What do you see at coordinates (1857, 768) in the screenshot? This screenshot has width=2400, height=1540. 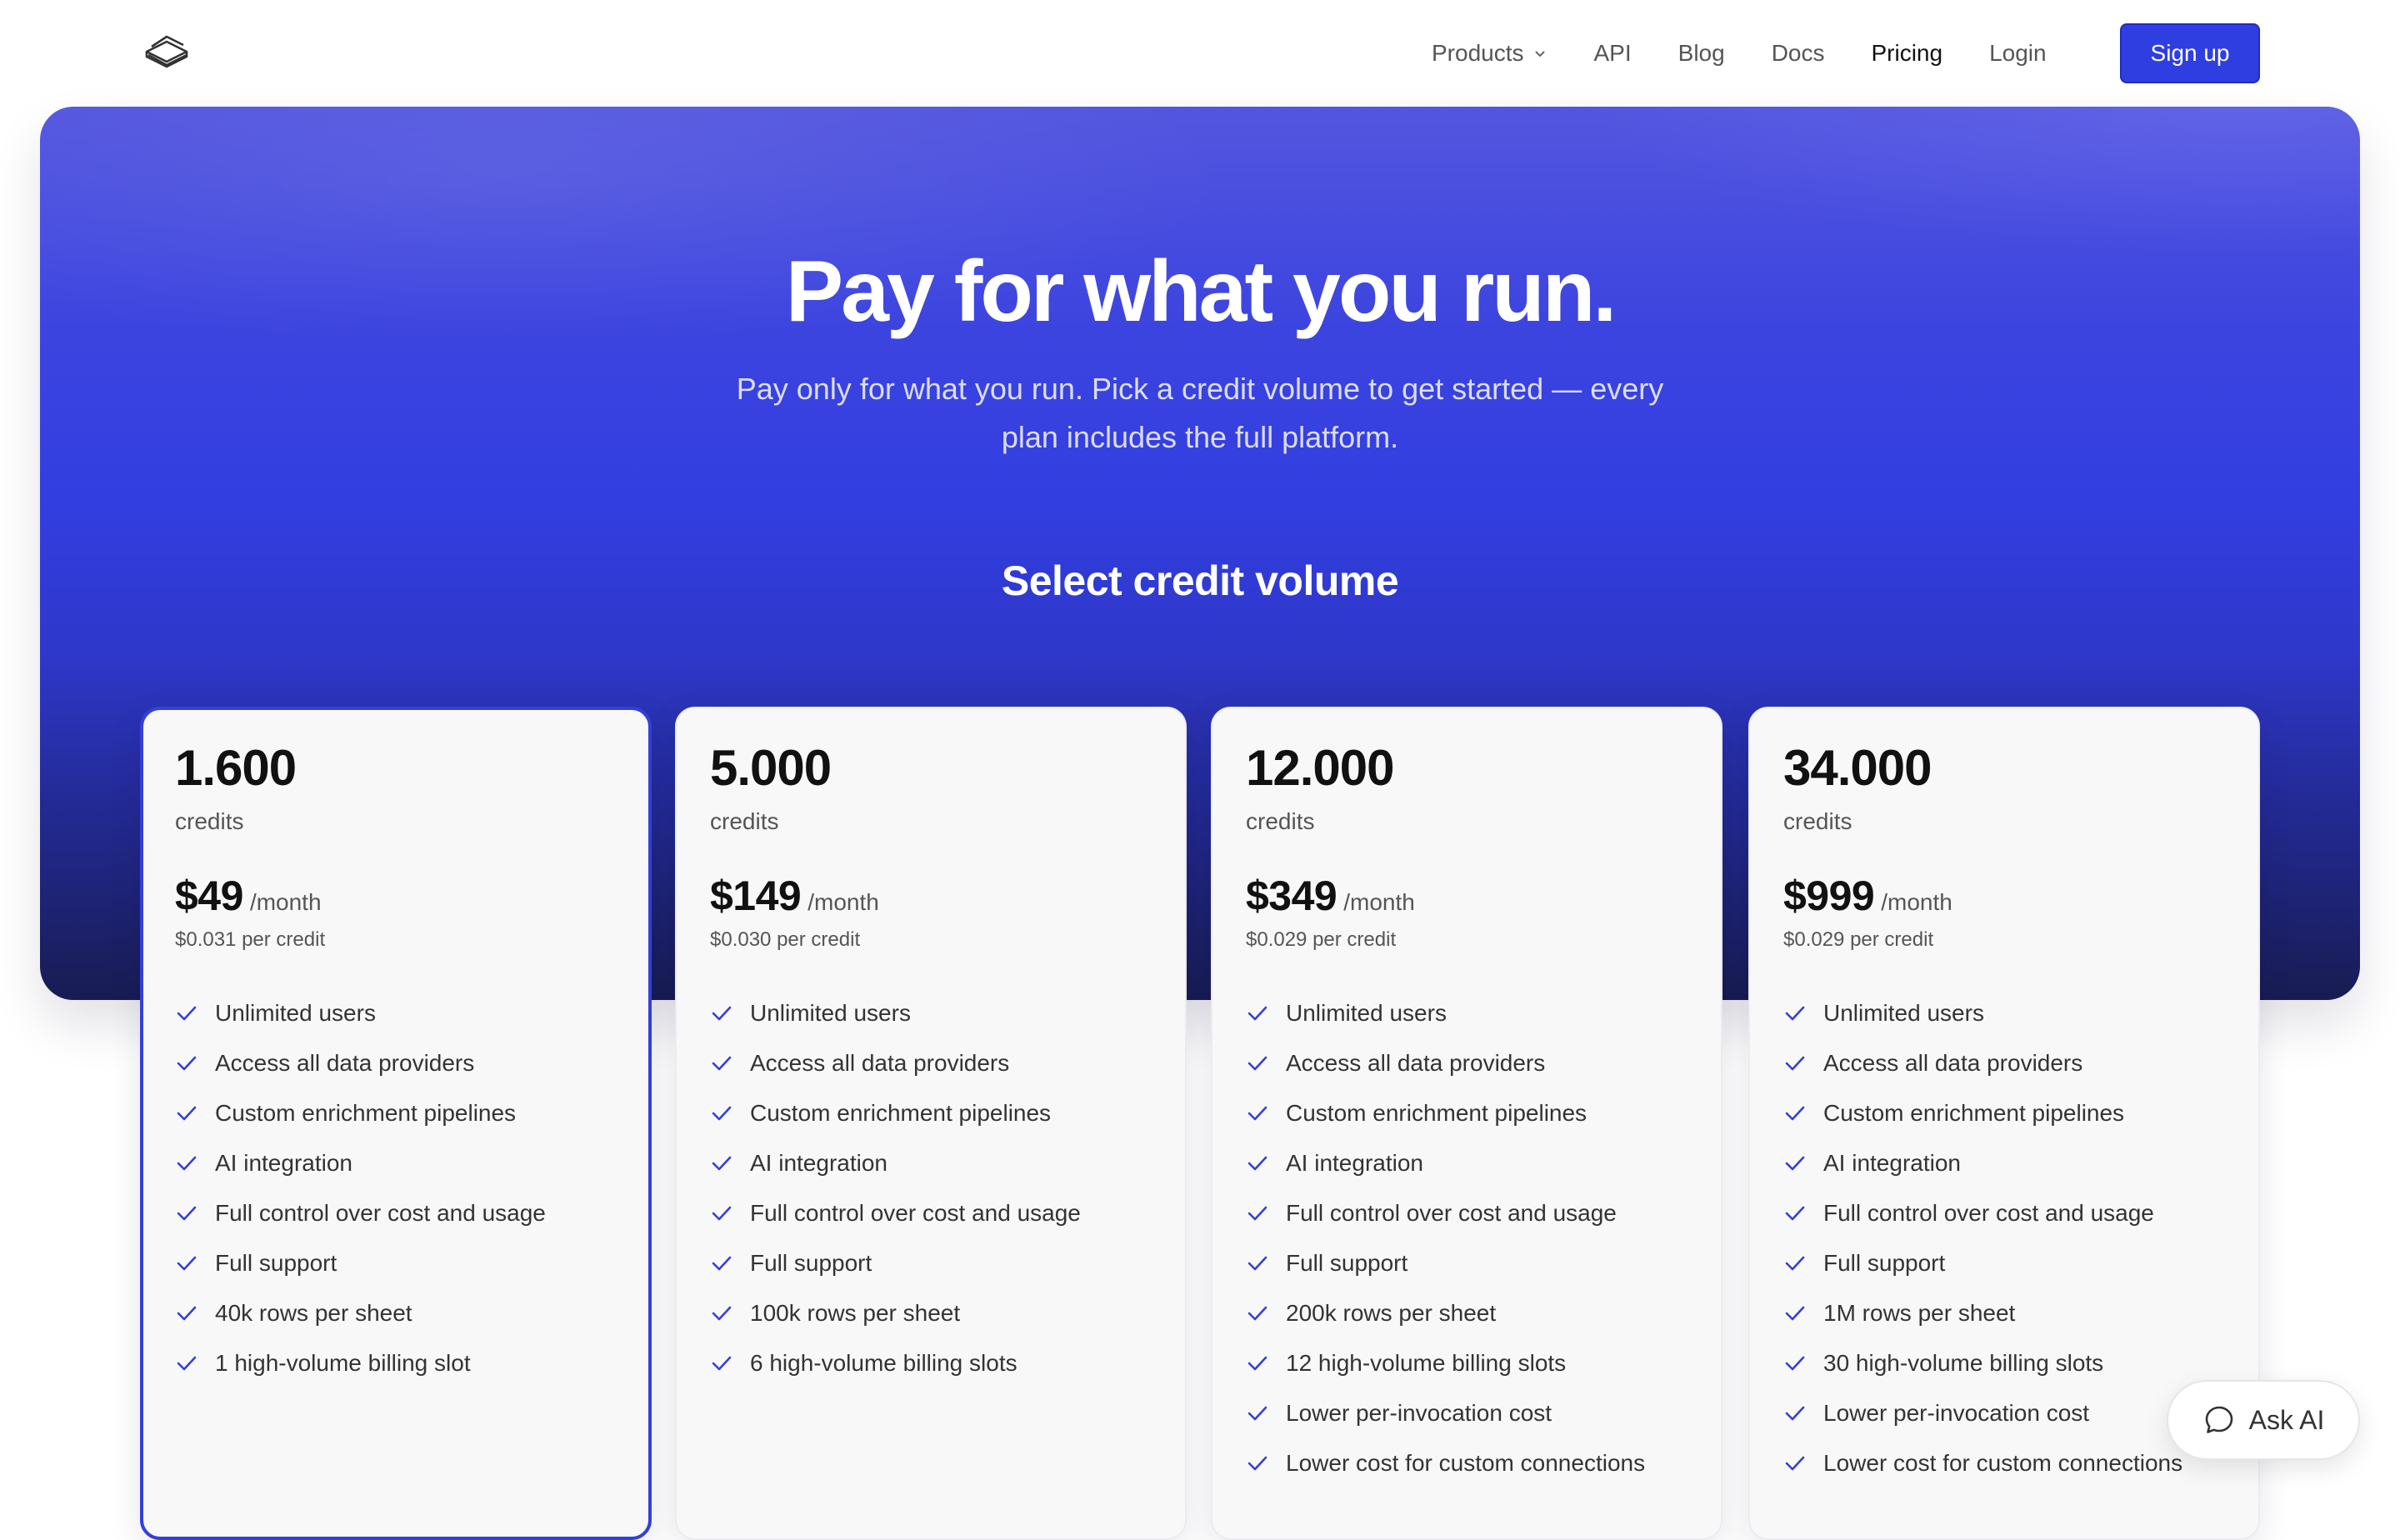 I see `plan-credits: 34.000` at bounding box center [1857, 768].